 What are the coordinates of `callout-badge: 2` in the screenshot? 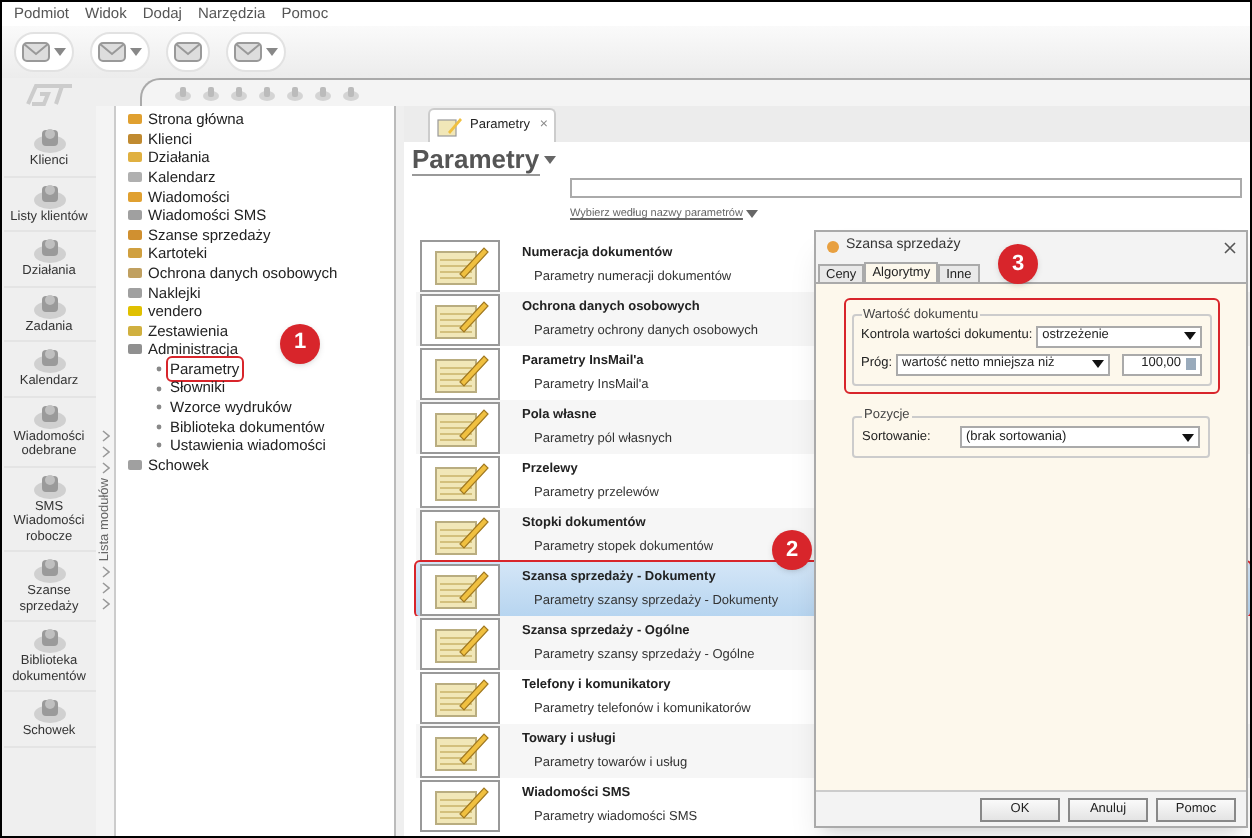 It's located at (792, 550).